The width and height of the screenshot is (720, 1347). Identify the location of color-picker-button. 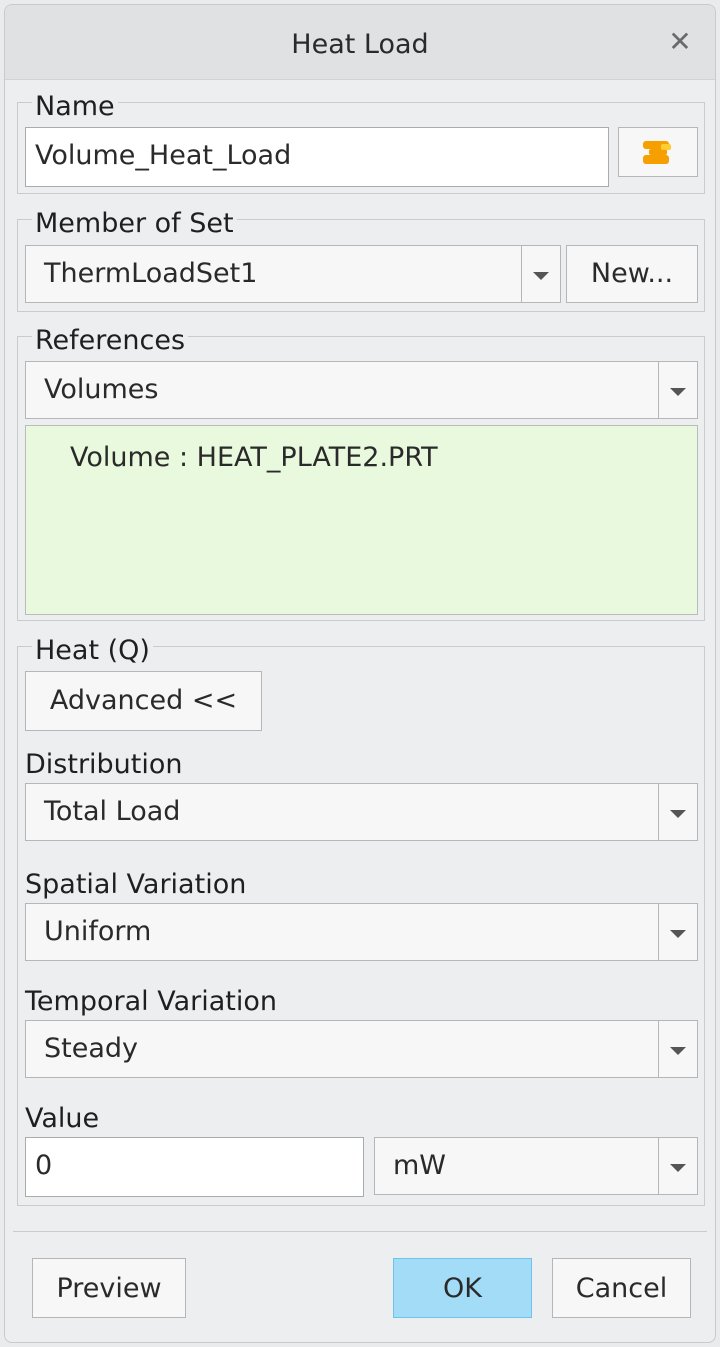
(658, 152).